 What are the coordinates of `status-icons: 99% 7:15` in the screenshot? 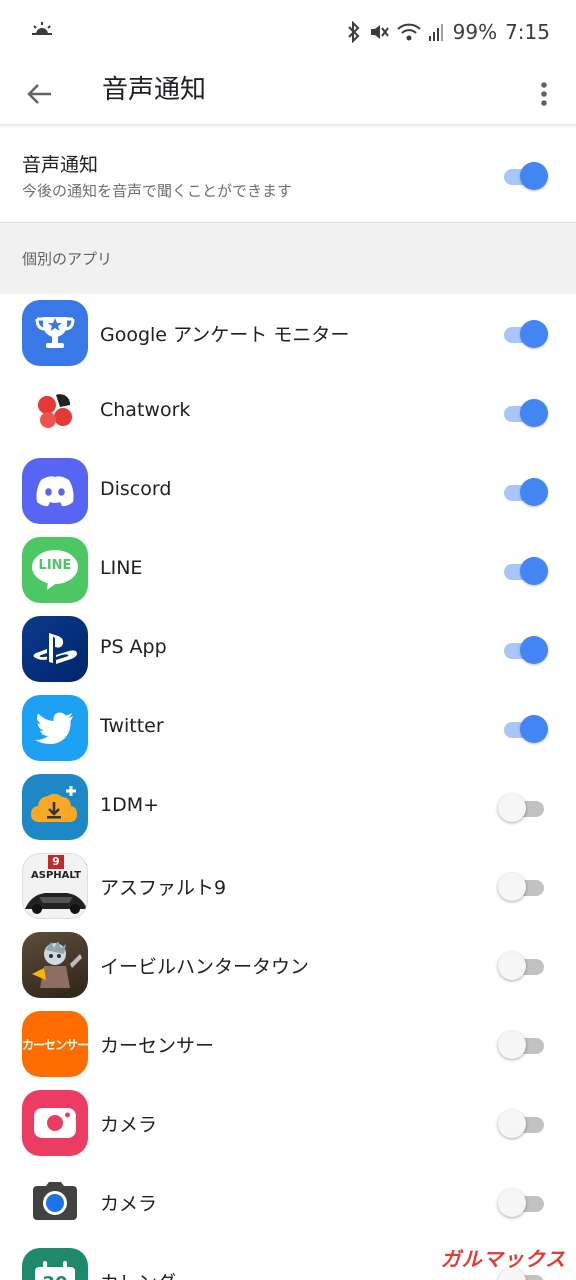 It's located at (448, 32).